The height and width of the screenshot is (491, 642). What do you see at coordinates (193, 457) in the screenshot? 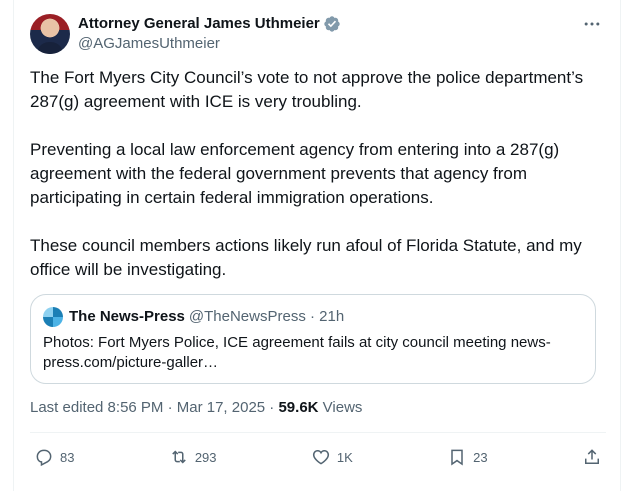
I see `repost-button: 293` at bounding box center [193, 457].